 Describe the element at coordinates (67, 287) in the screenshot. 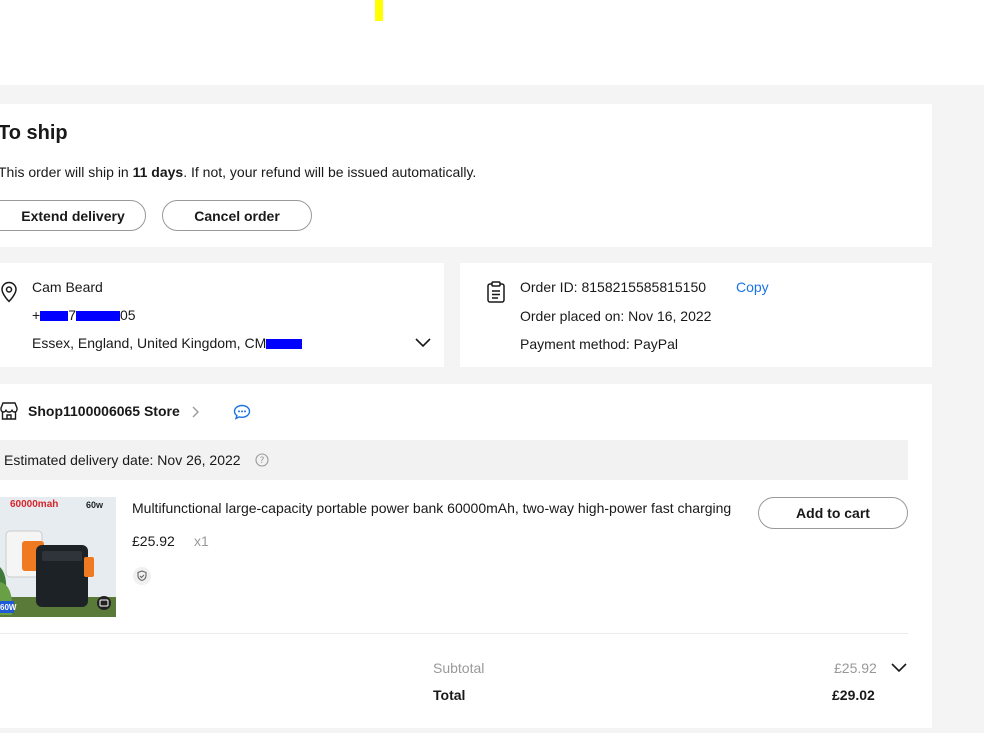

I see `recipient-name: Cam Beard` at that location.